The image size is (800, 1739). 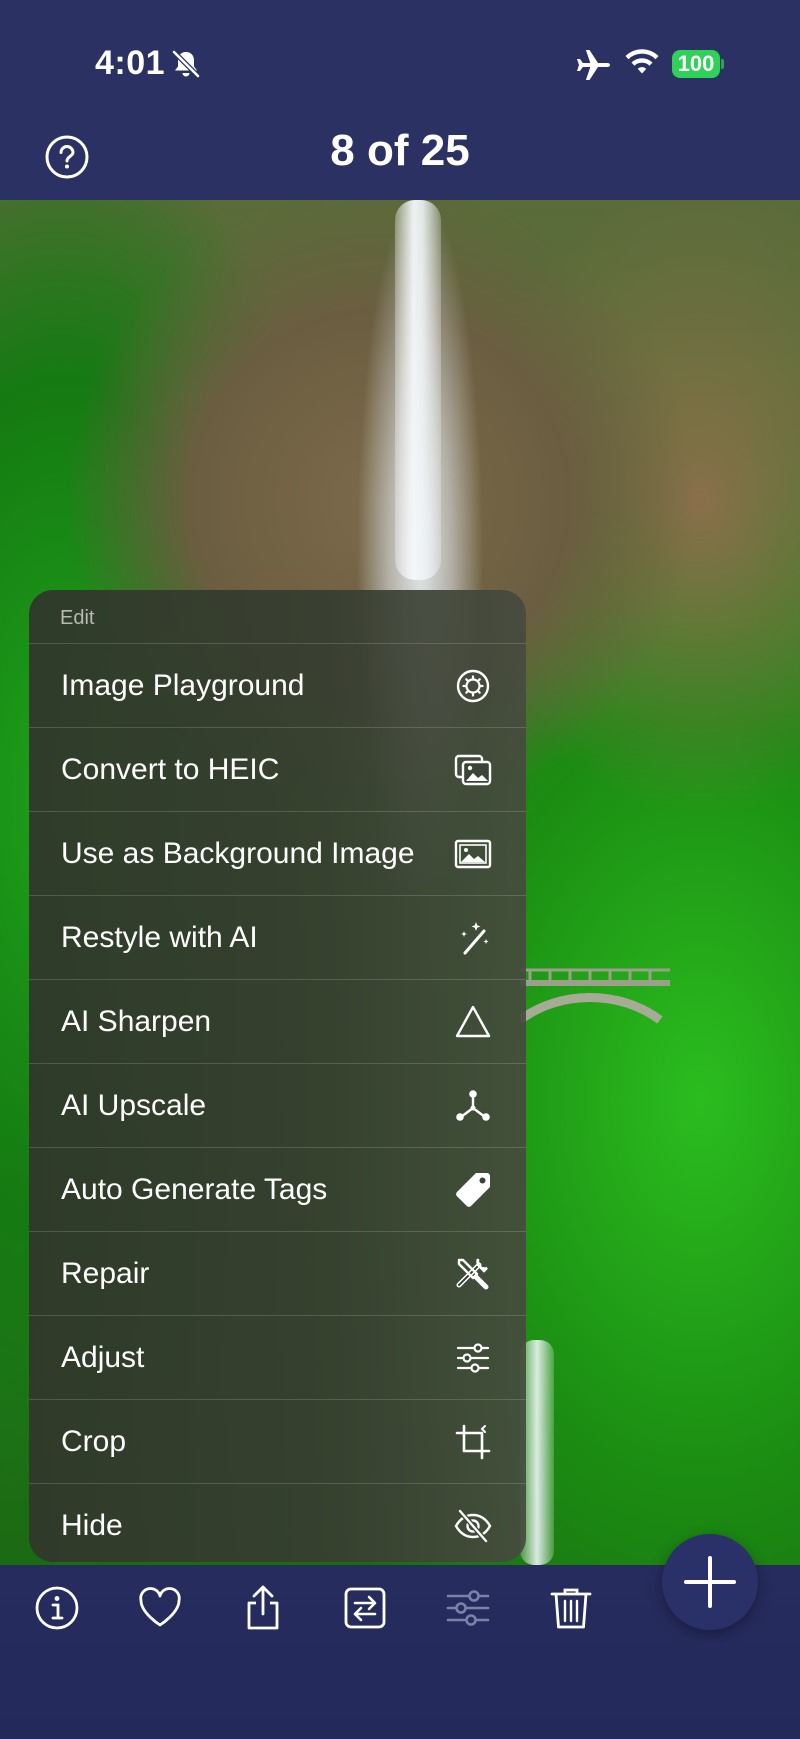 I want to click on battery-icon: 100, so click(x=698, y=65).